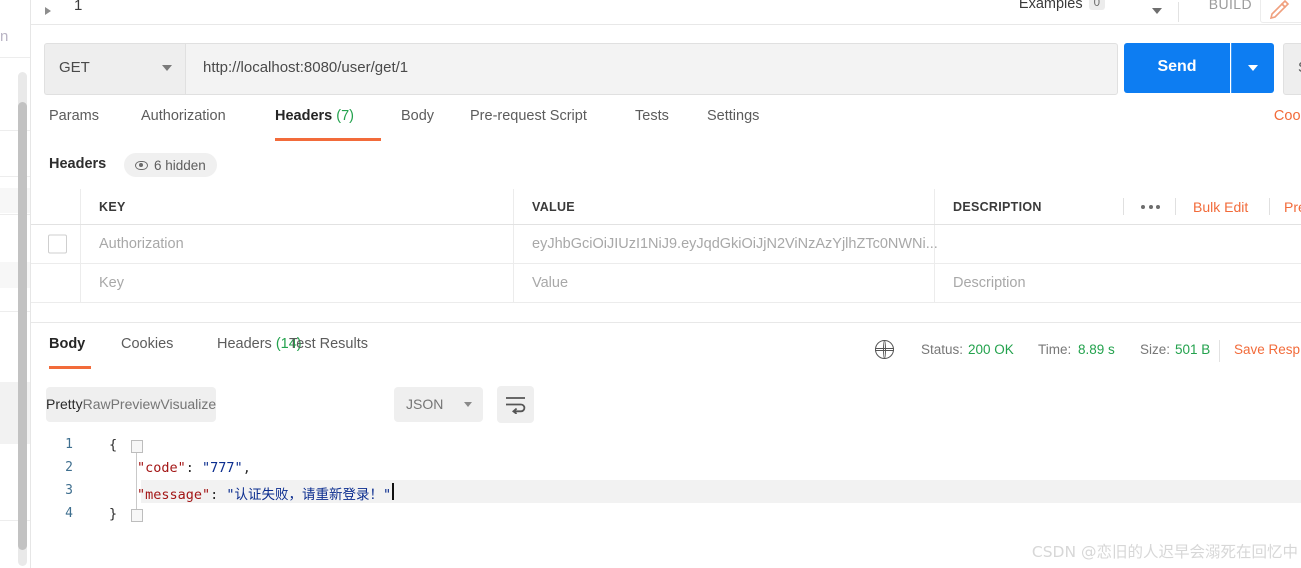 Image resolution: width=1301 pixels, height=568 pixels. I want to click on topbar-divider, so click(1178, 12).